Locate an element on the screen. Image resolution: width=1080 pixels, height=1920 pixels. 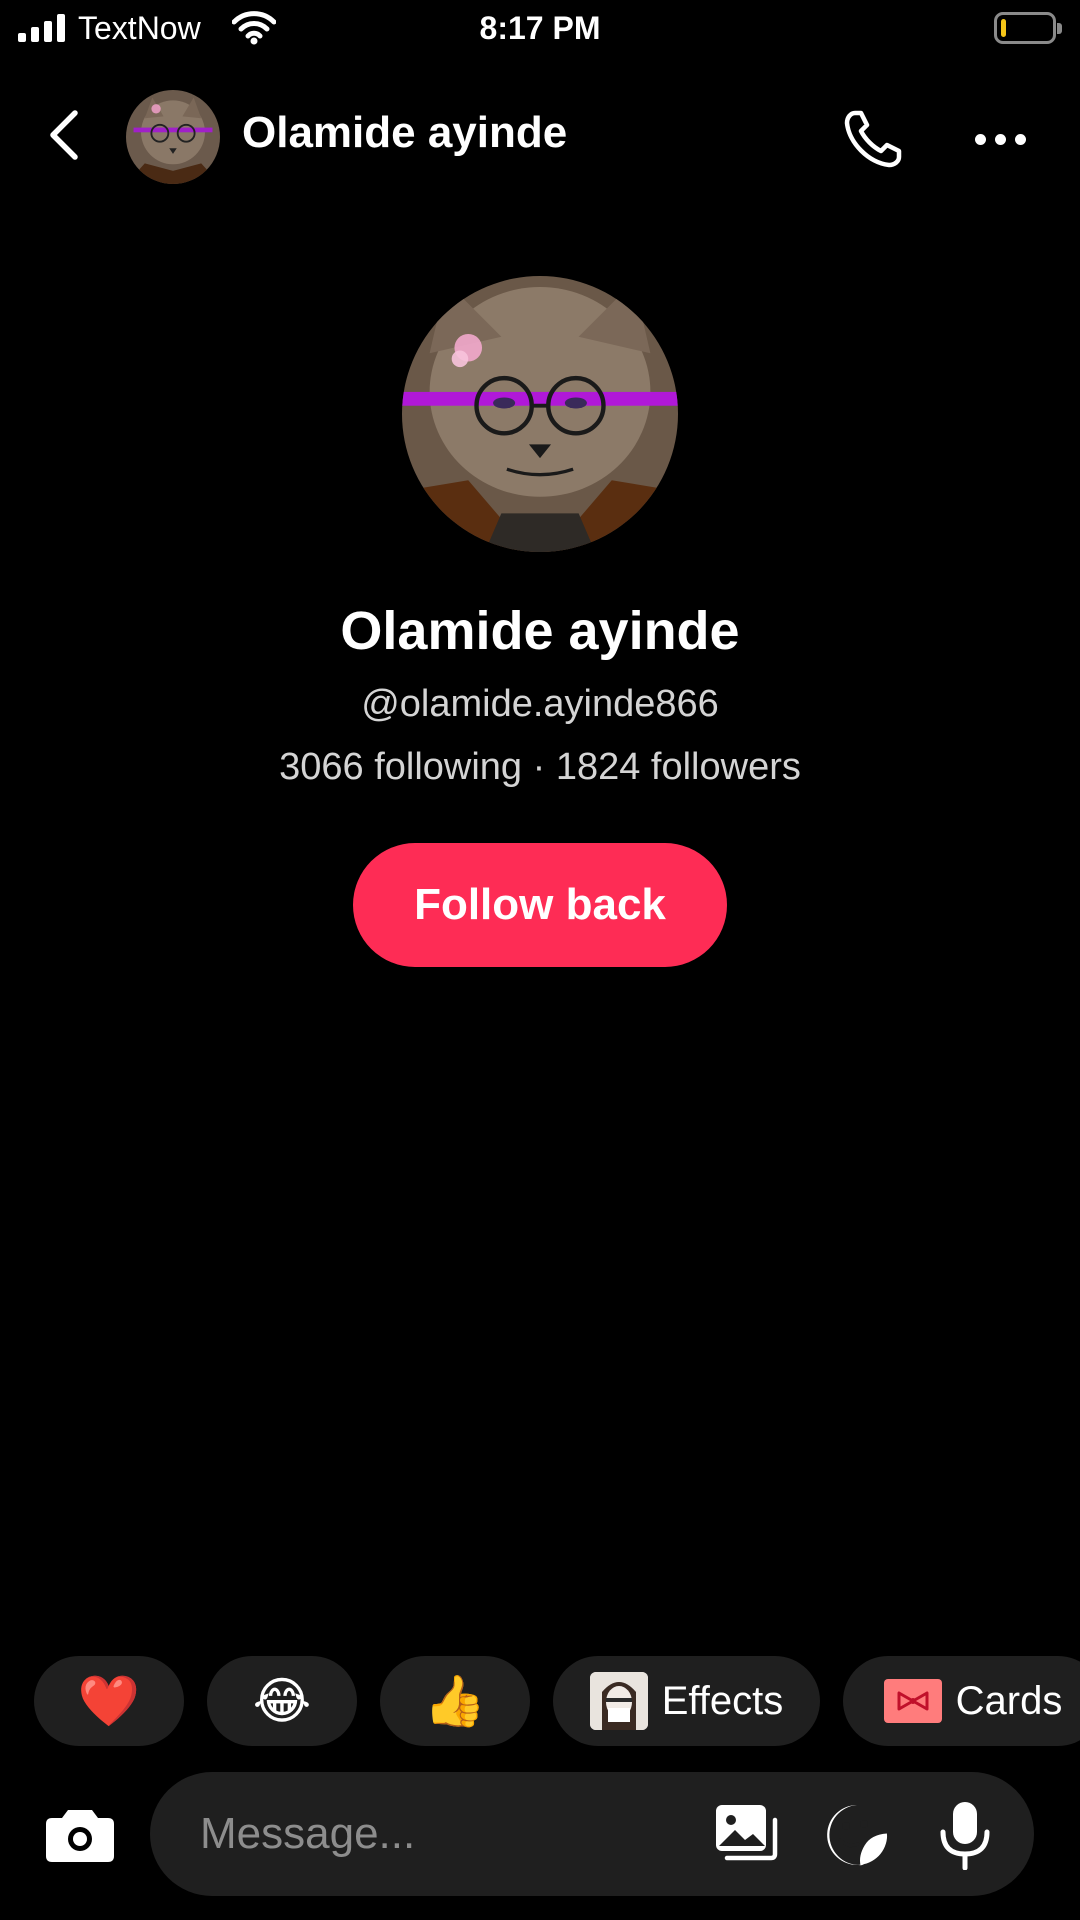
back-icon is located at coordinates (64, 135).